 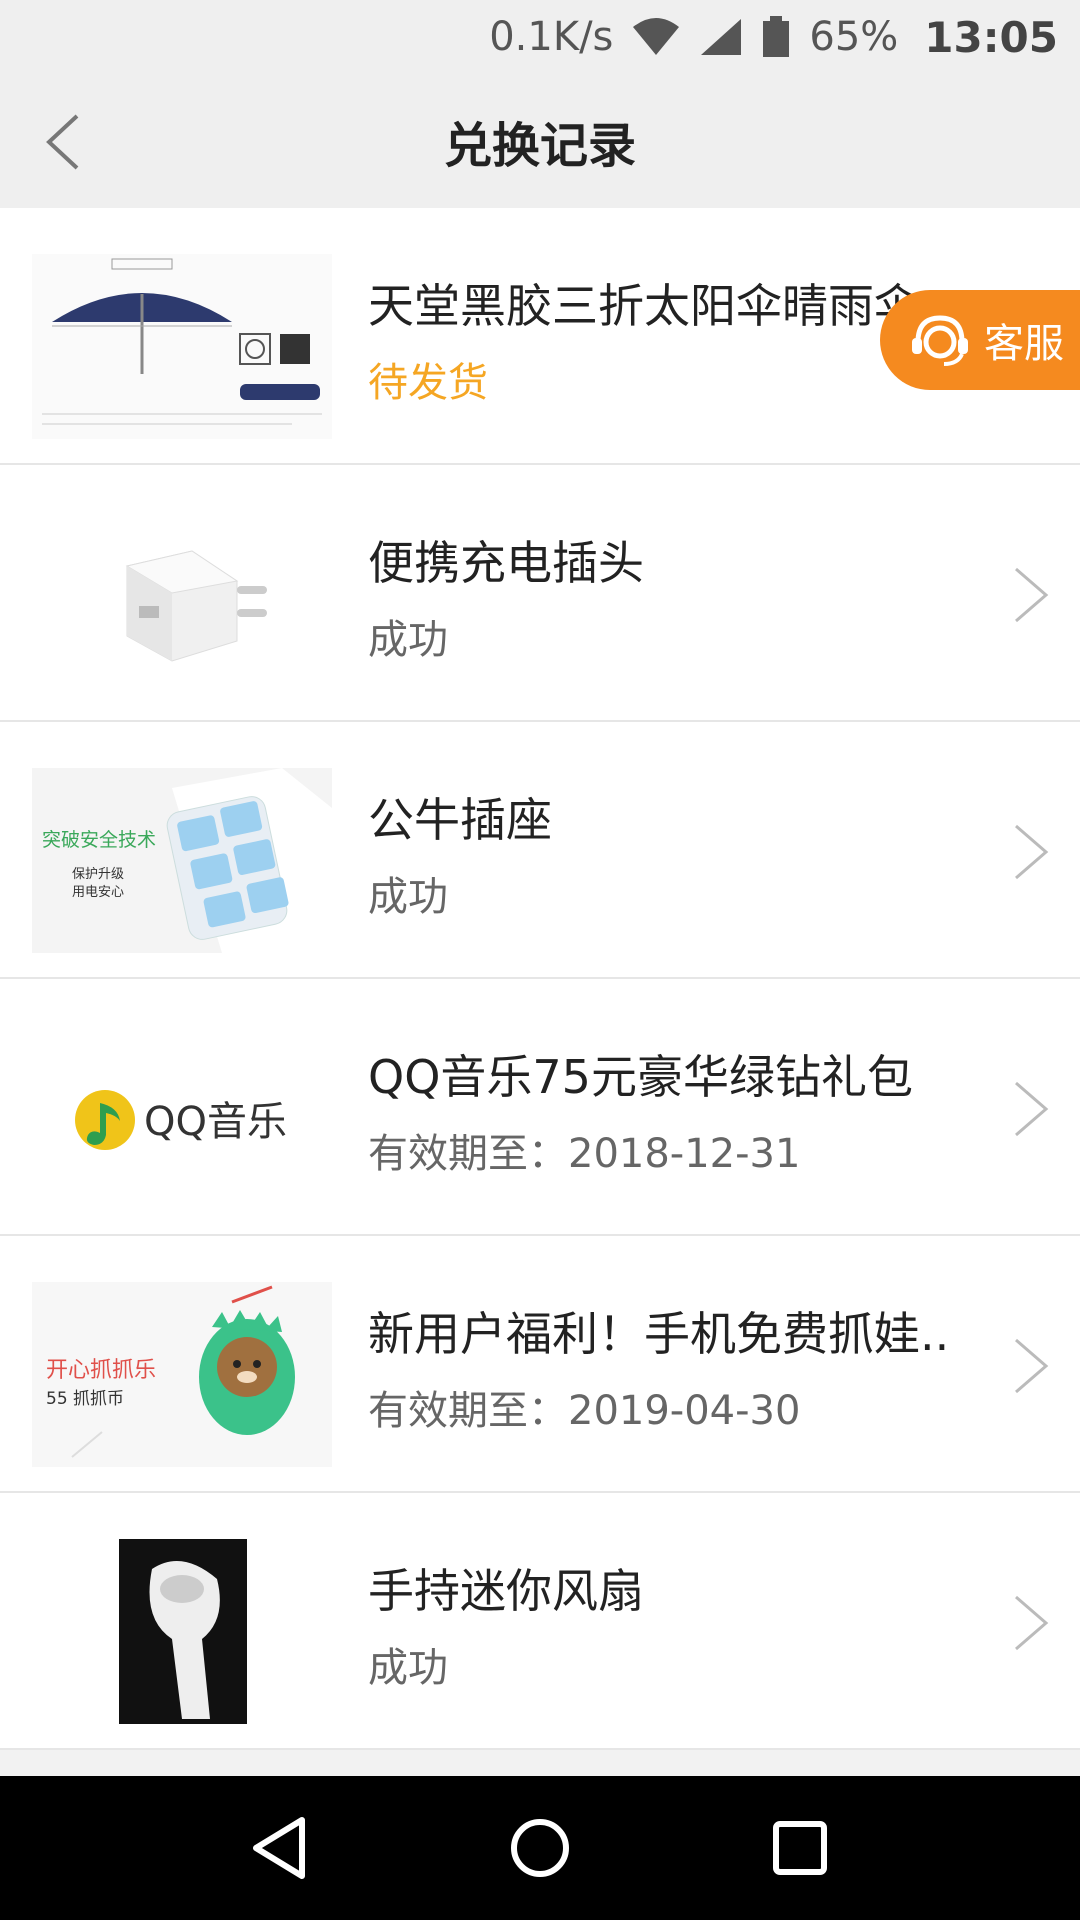 I want to click on circle-home-icon, so click(x=540, y=1848).